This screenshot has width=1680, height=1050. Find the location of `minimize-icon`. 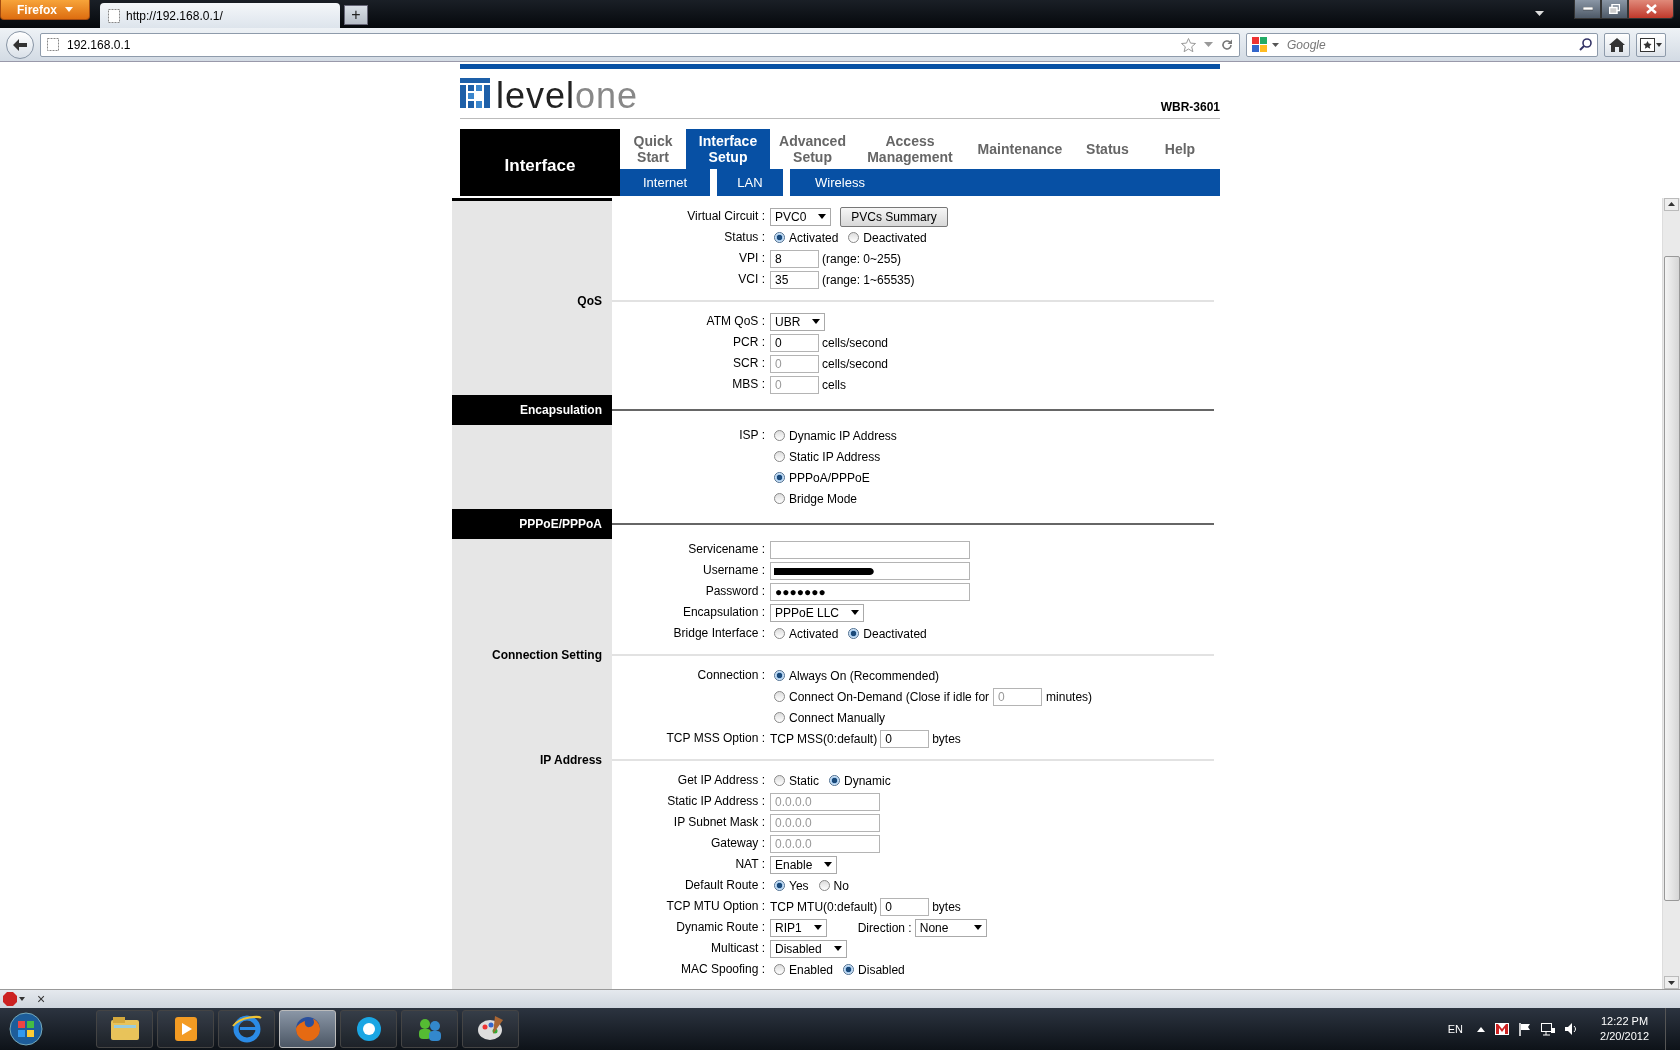

minimize-icon is located at coordinates (1587, 9).